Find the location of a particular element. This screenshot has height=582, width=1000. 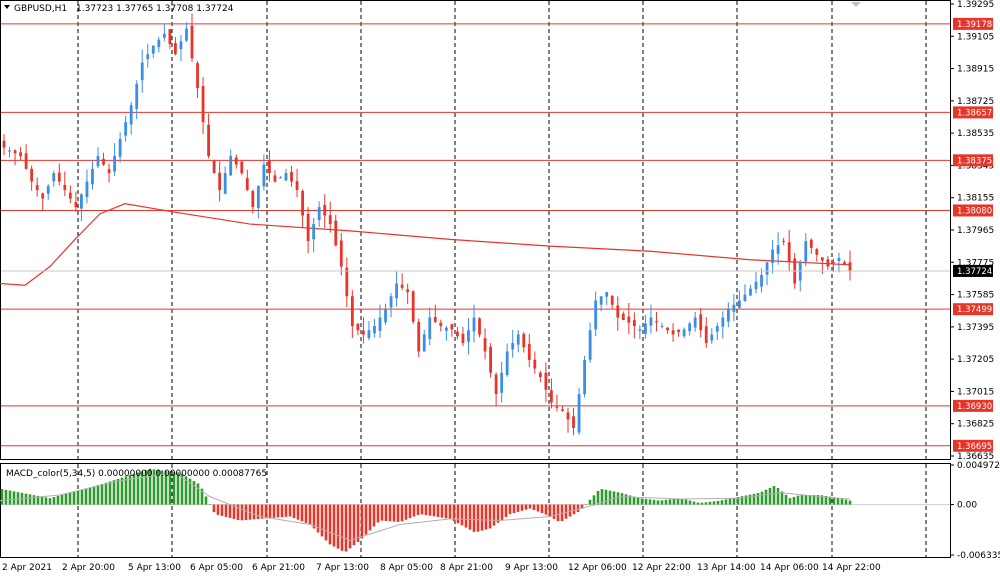

x-tick-label: 8 Apr 21:00 is located at coordinates (466, 568).